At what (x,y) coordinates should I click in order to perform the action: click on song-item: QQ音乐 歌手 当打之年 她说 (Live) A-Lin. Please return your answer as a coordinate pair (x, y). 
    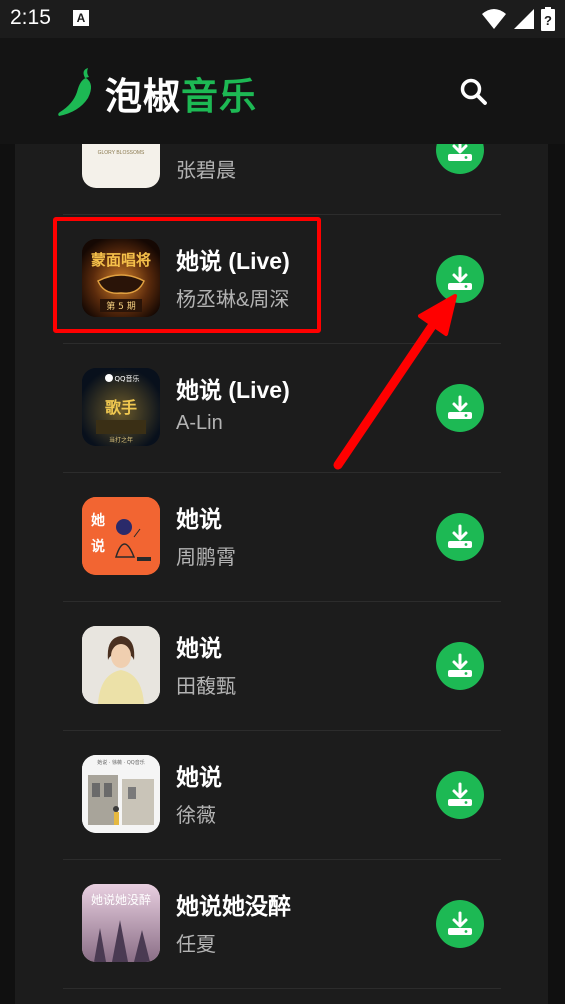
    Looking at the image, I should click on (282, 408).